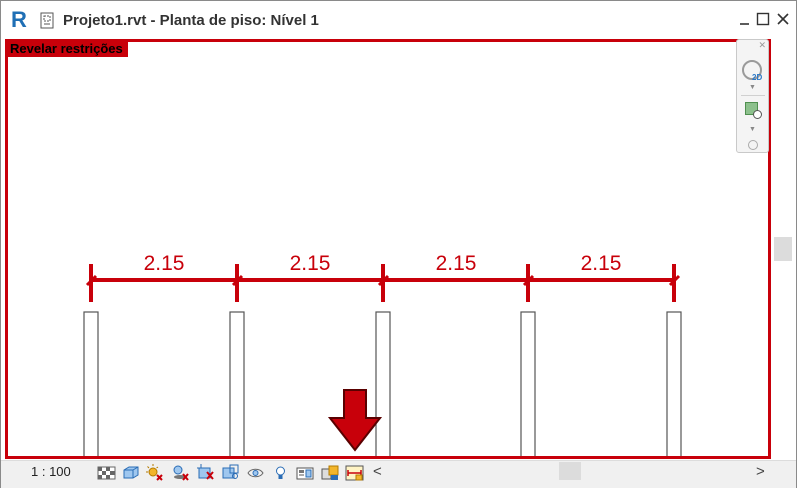 Image resolution: width=797 pixels, height=488 pixels. What do you see at coordinates (398, 20) in the screenshot?
I see `title-bar: R Projeto1.rvt - Planta de piso: Nível 1` at bounding box center [398, 20].